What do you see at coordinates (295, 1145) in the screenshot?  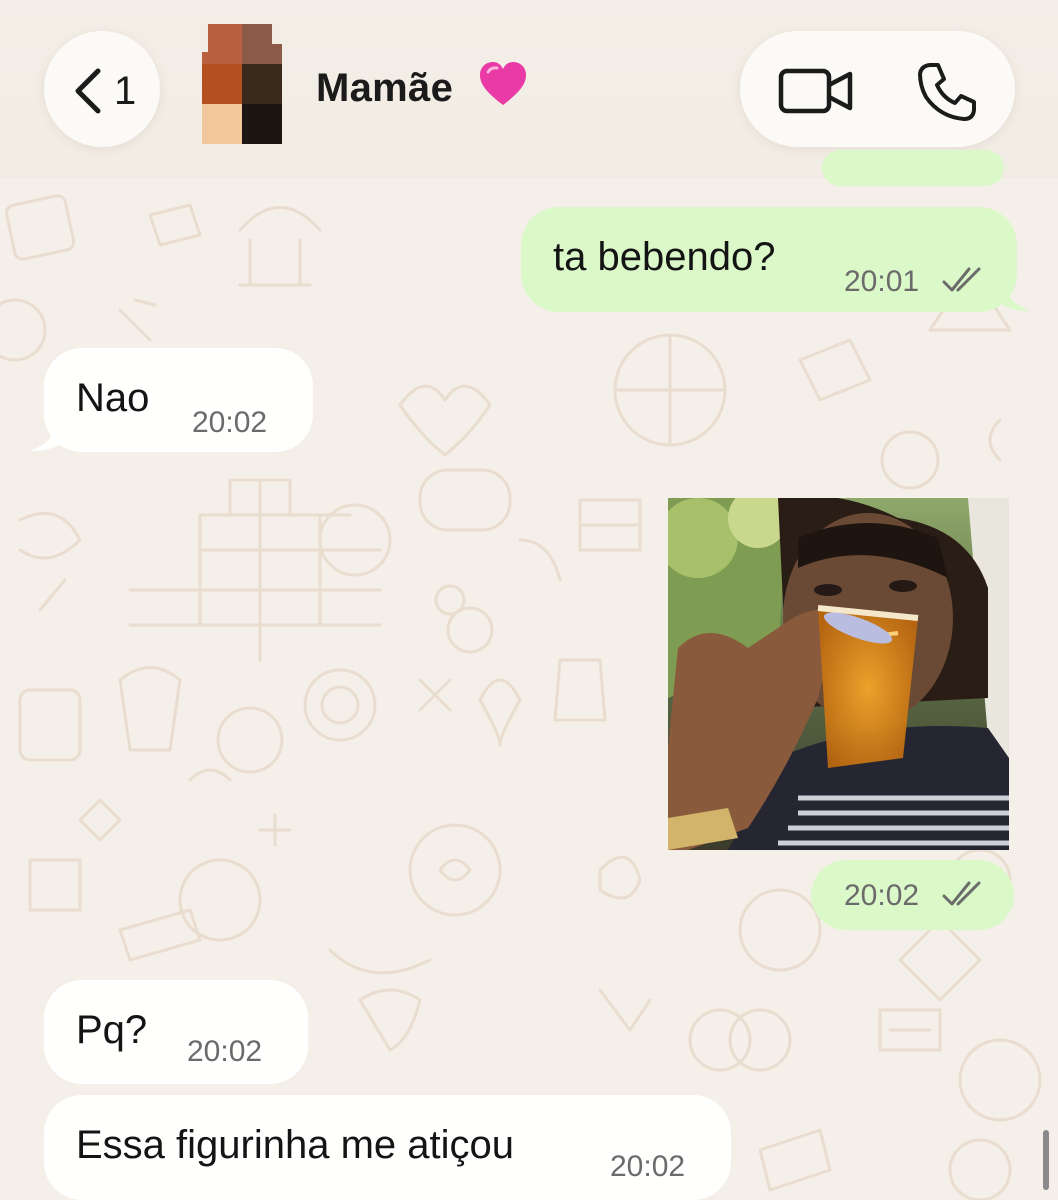 I see `message-text: Essa figurinha me atiçou` at bounding box center [295, 1145].